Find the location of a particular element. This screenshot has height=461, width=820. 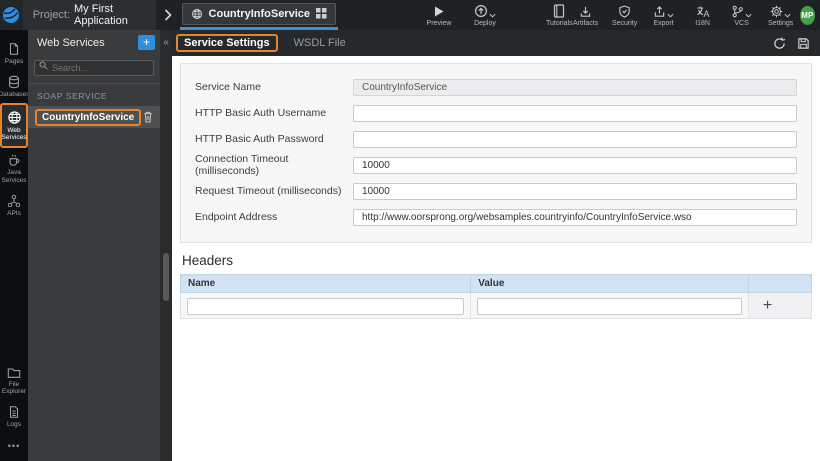

headers-table: Name Value + is located at coordinates (496, 296).